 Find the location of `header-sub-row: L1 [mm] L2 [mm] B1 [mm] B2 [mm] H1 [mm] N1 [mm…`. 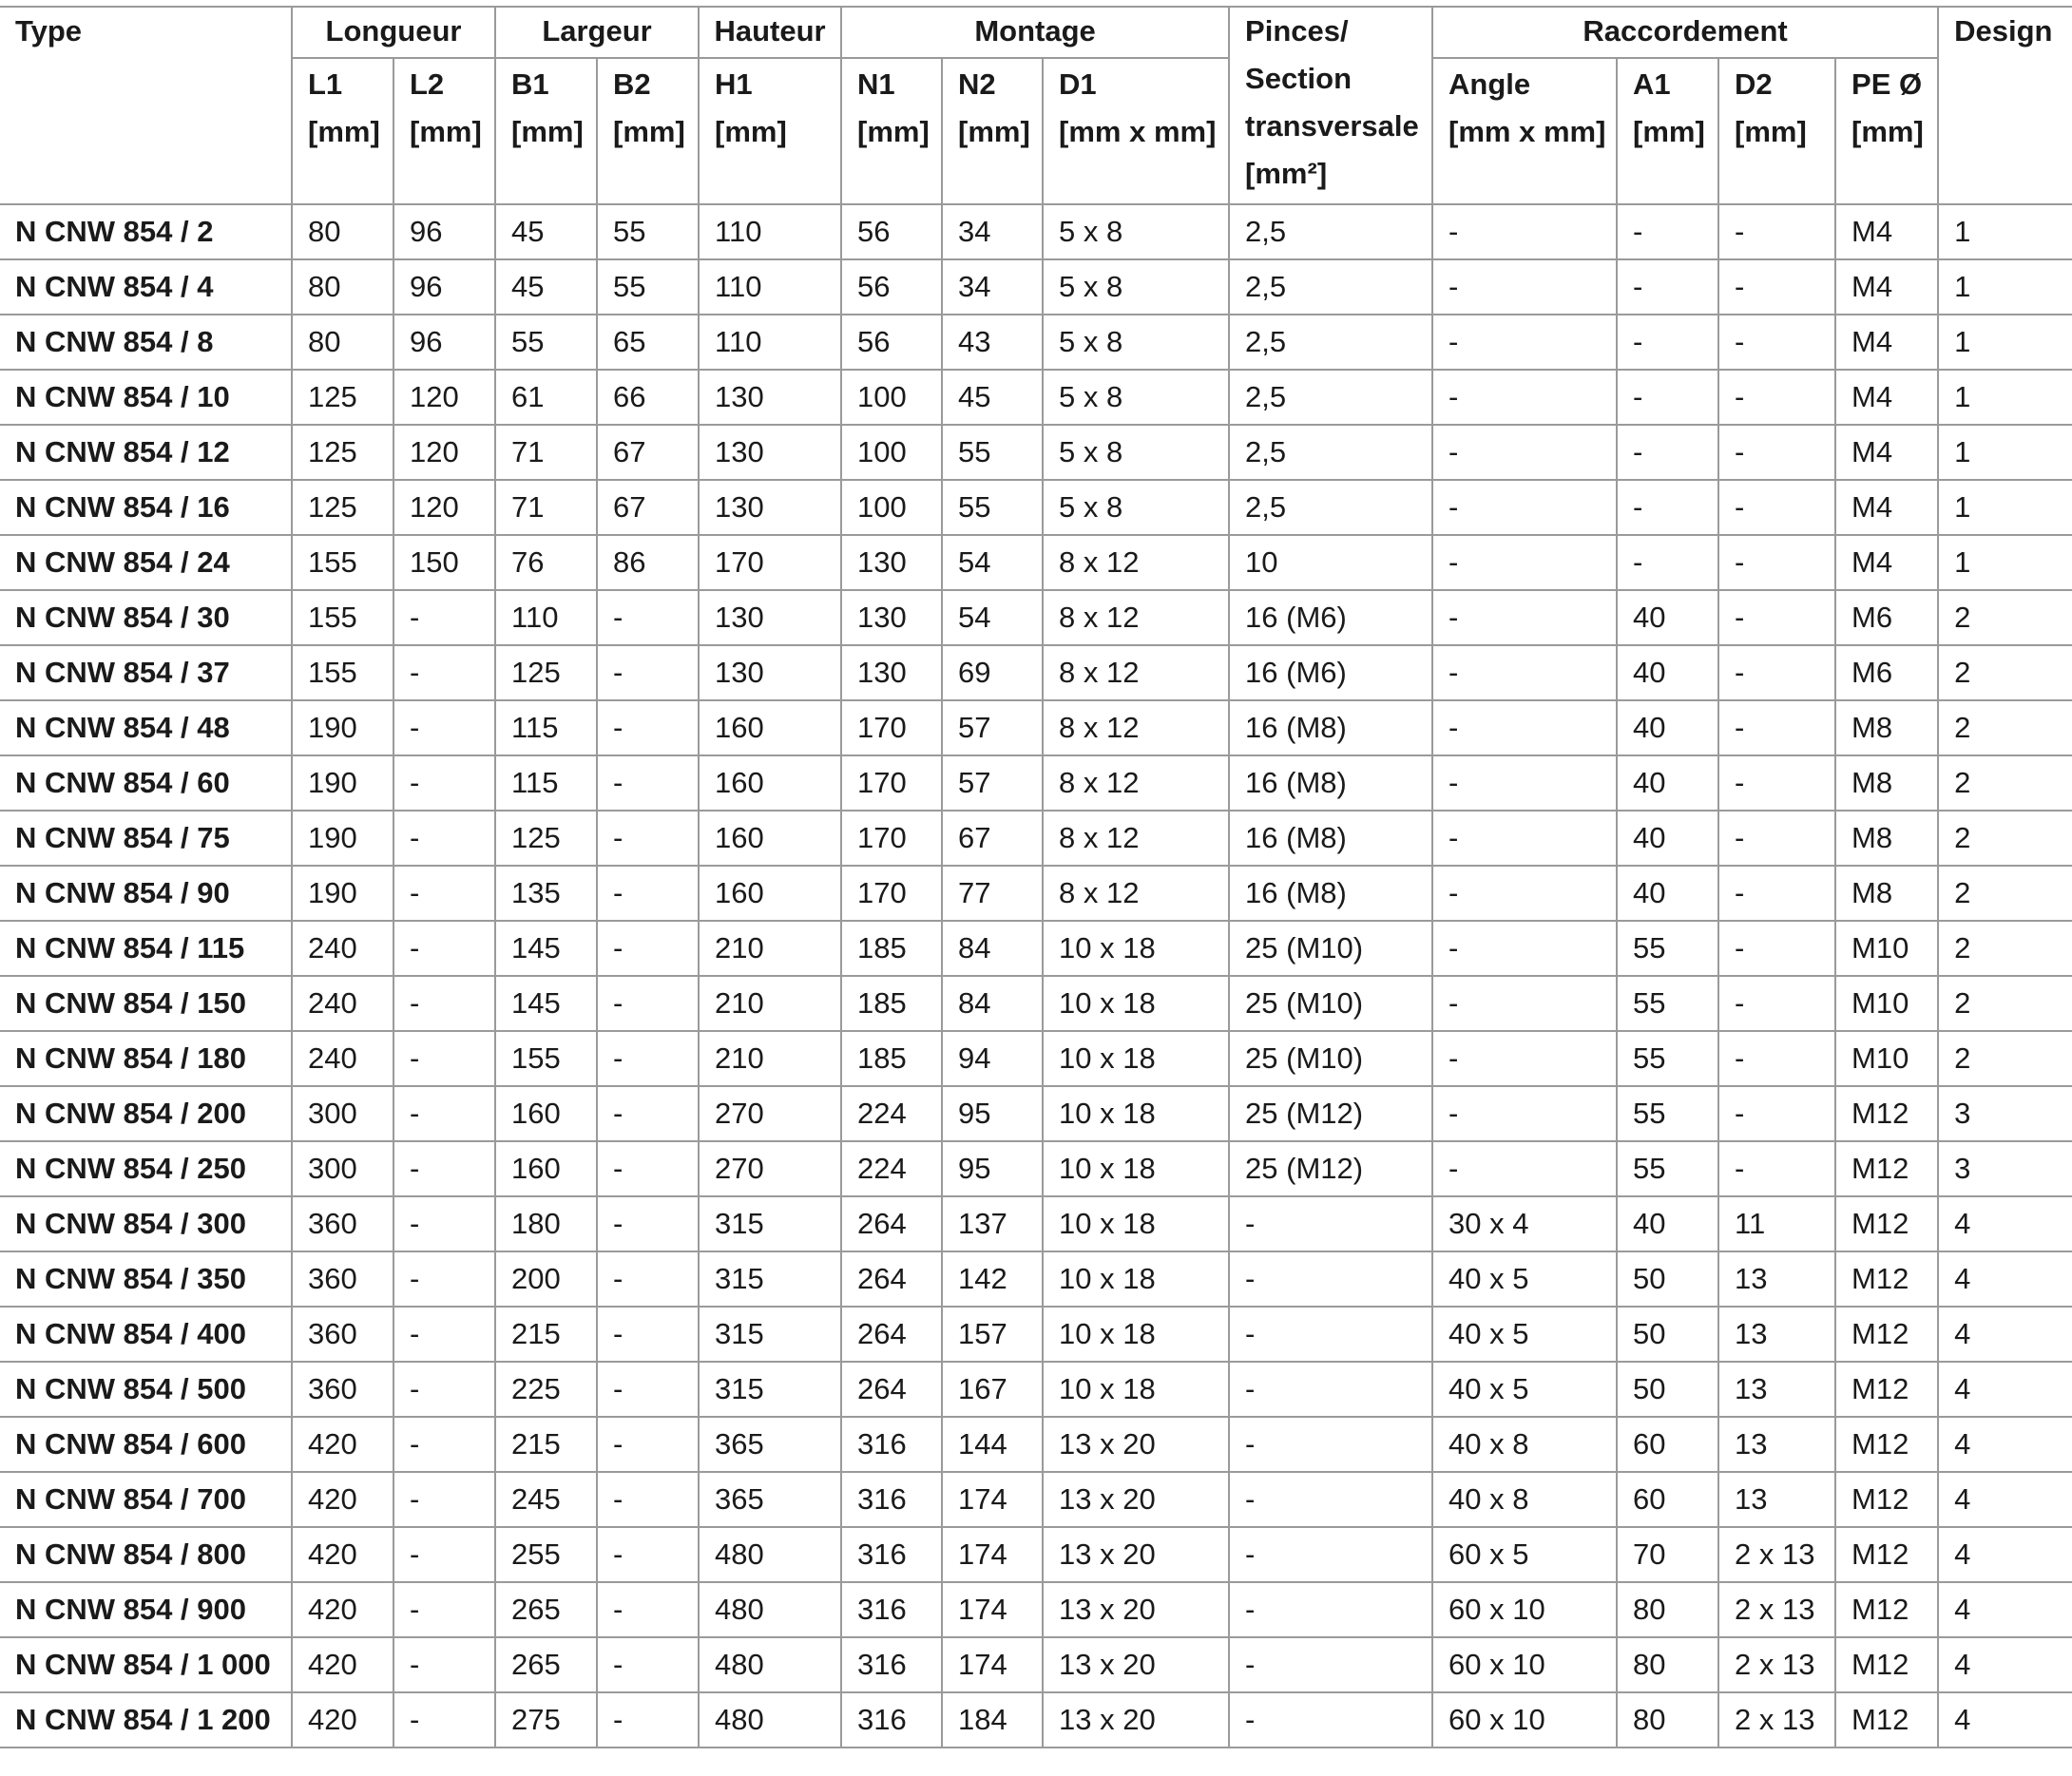

header-sub-row: L1 [mm] L2 [mm] B1 [mm] B2 [mm] H1 [mm] N1 [mm… is located at coordinates (1036, 131).